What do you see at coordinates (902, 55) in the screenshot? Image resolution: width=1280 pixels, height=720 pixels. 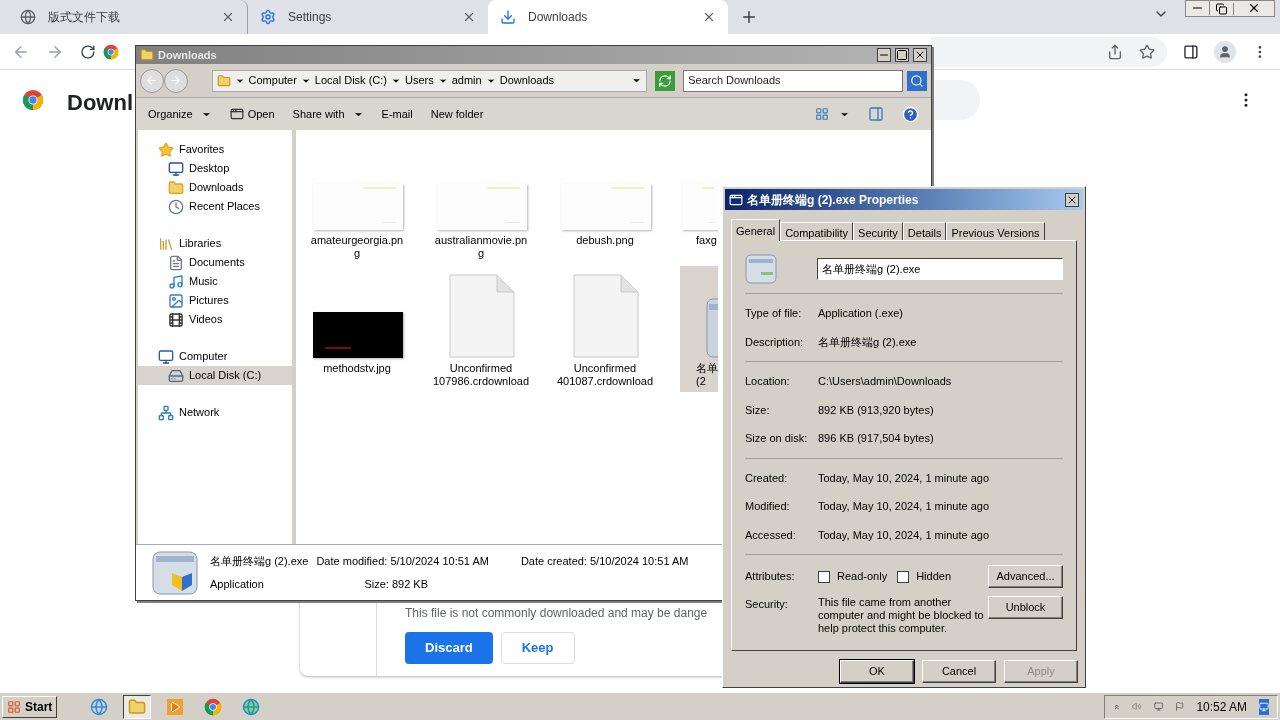 I see `maximize-icon` at bounding box center [902, 55].